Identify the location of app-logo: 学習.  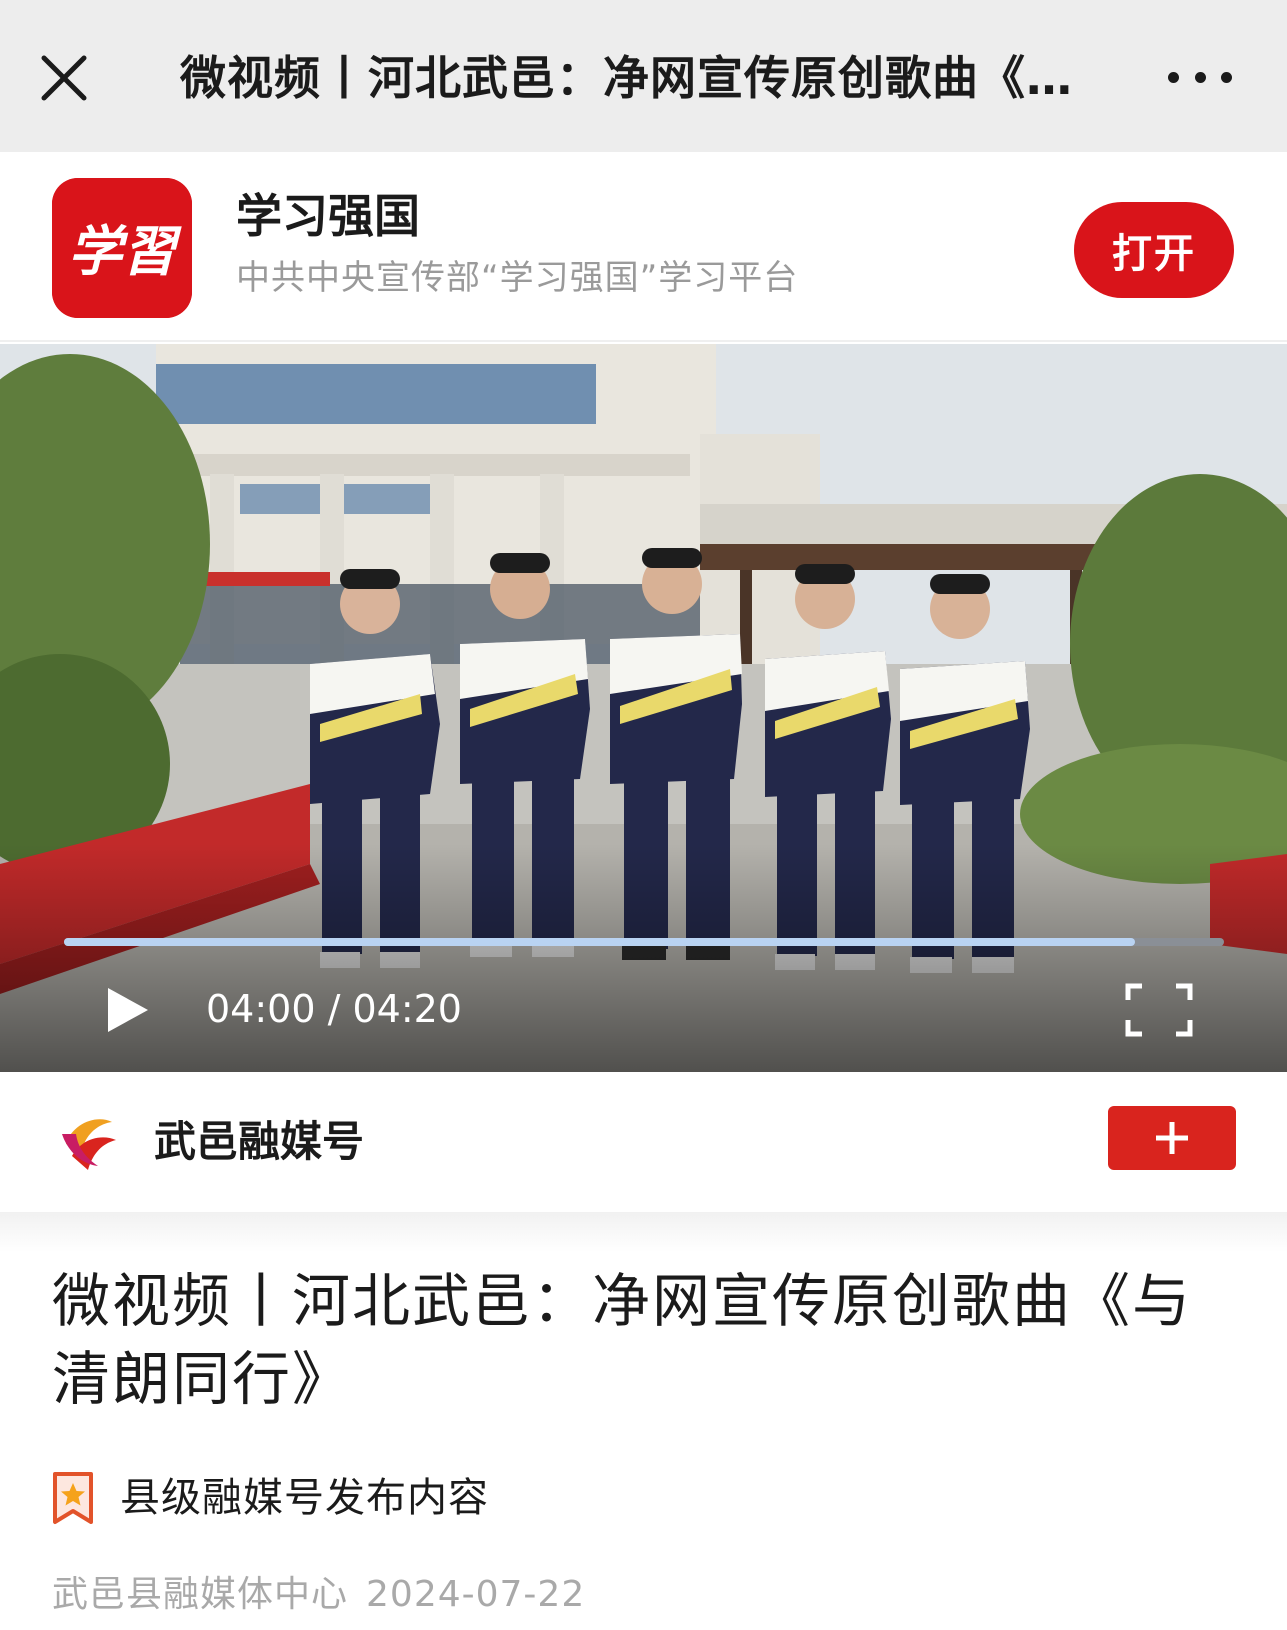
(122, 248).